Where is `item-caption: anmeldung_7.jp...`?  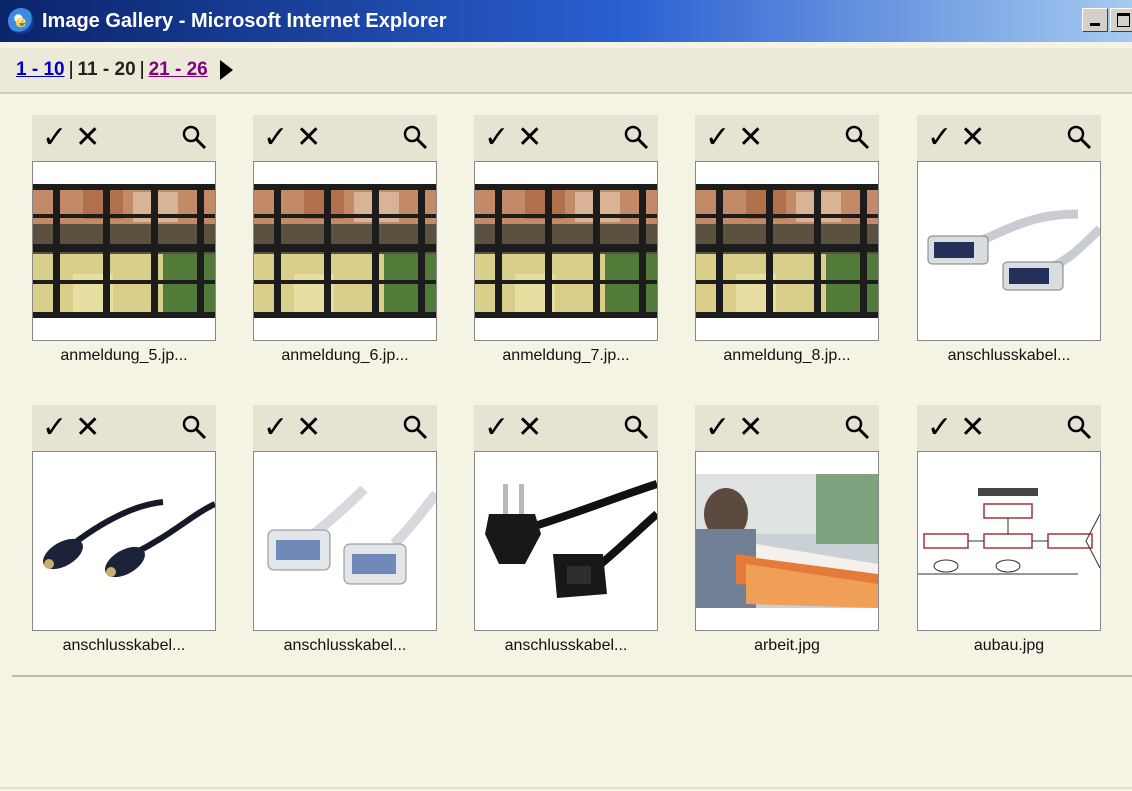 item-caption: anmeldung_7.jp... is located at coordinates (566, 355).